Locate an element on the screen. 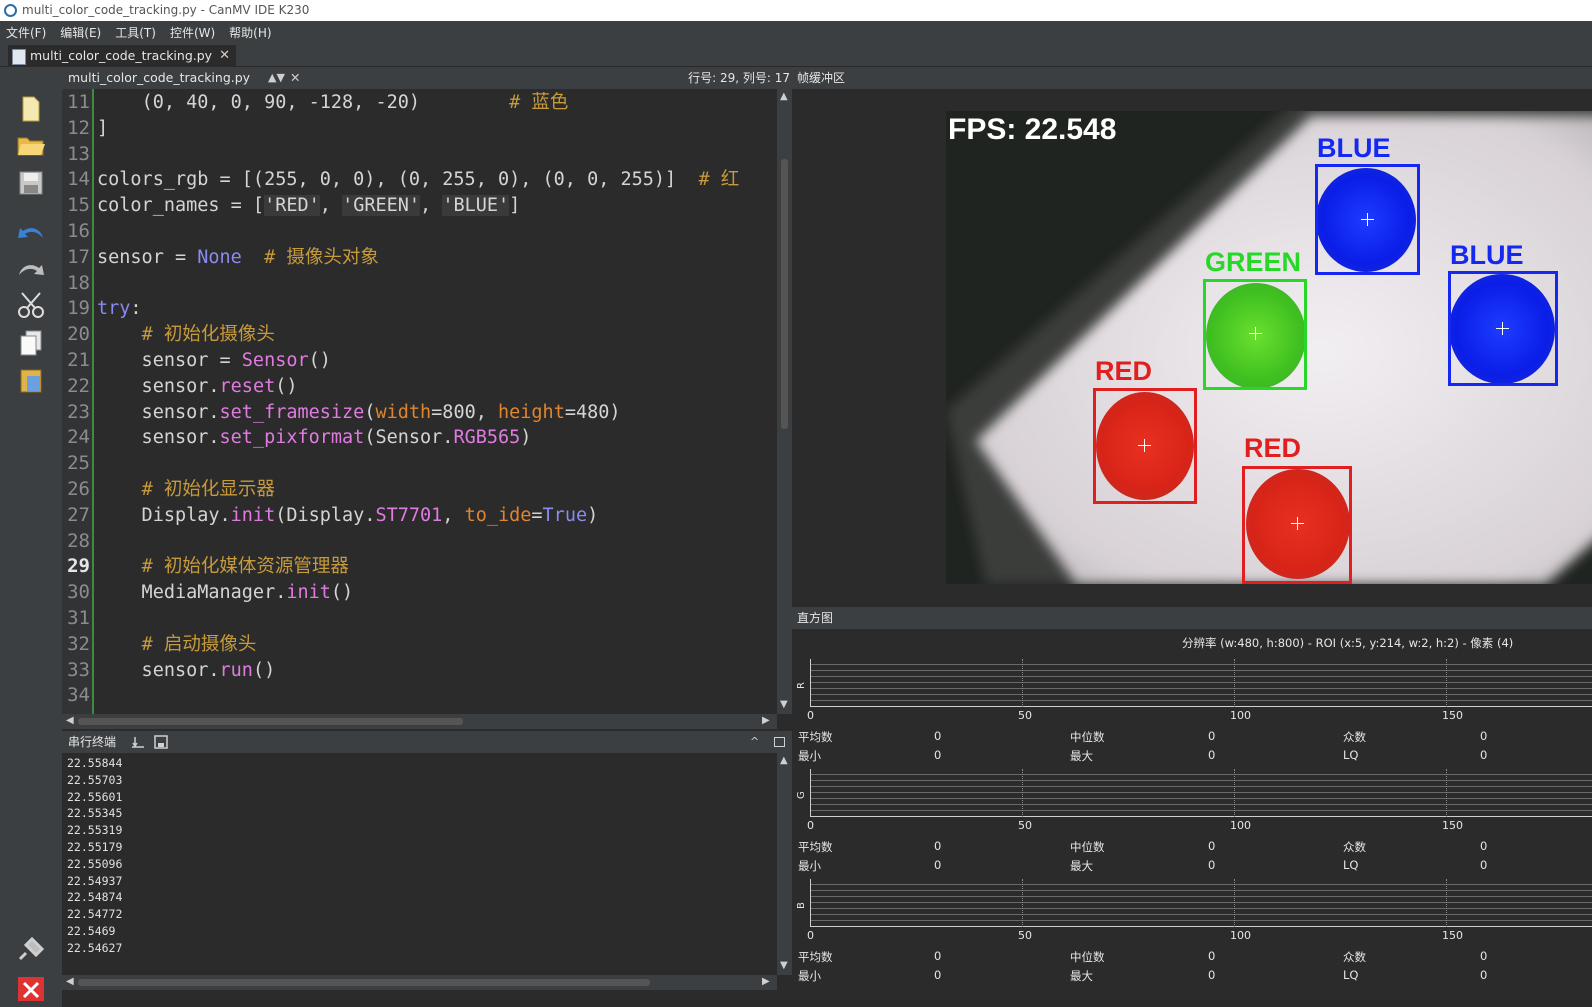 Image resolution: width=1592 pixels, height=1007 pixels. code-line: 15 color_names = ['RED', 'GREEN', 'BLUE'] is located at coordinates (420, 205).